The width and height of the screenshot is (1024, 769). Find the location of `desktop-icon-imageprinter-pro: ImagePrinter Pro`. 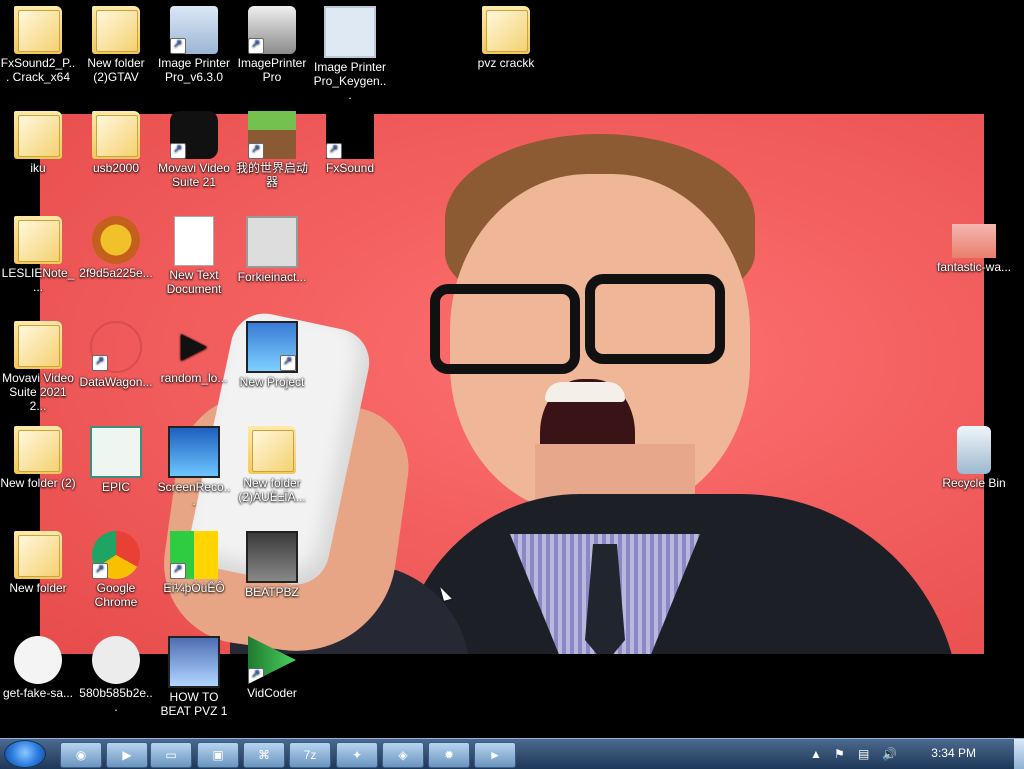

desktop-icon-imageprinter-pro: ImagePrinter Pro is located at coordinates (272, 45).